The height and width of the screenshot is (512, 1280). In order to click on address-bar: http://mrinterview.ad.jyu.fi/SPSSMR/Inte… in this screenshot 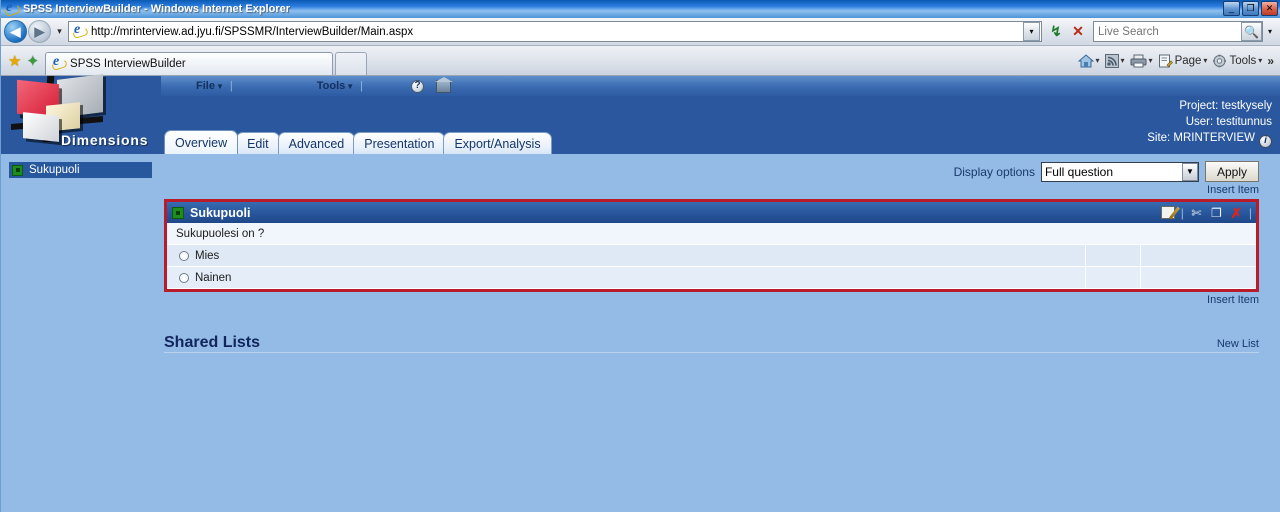, I will do `click(555, 31)`.